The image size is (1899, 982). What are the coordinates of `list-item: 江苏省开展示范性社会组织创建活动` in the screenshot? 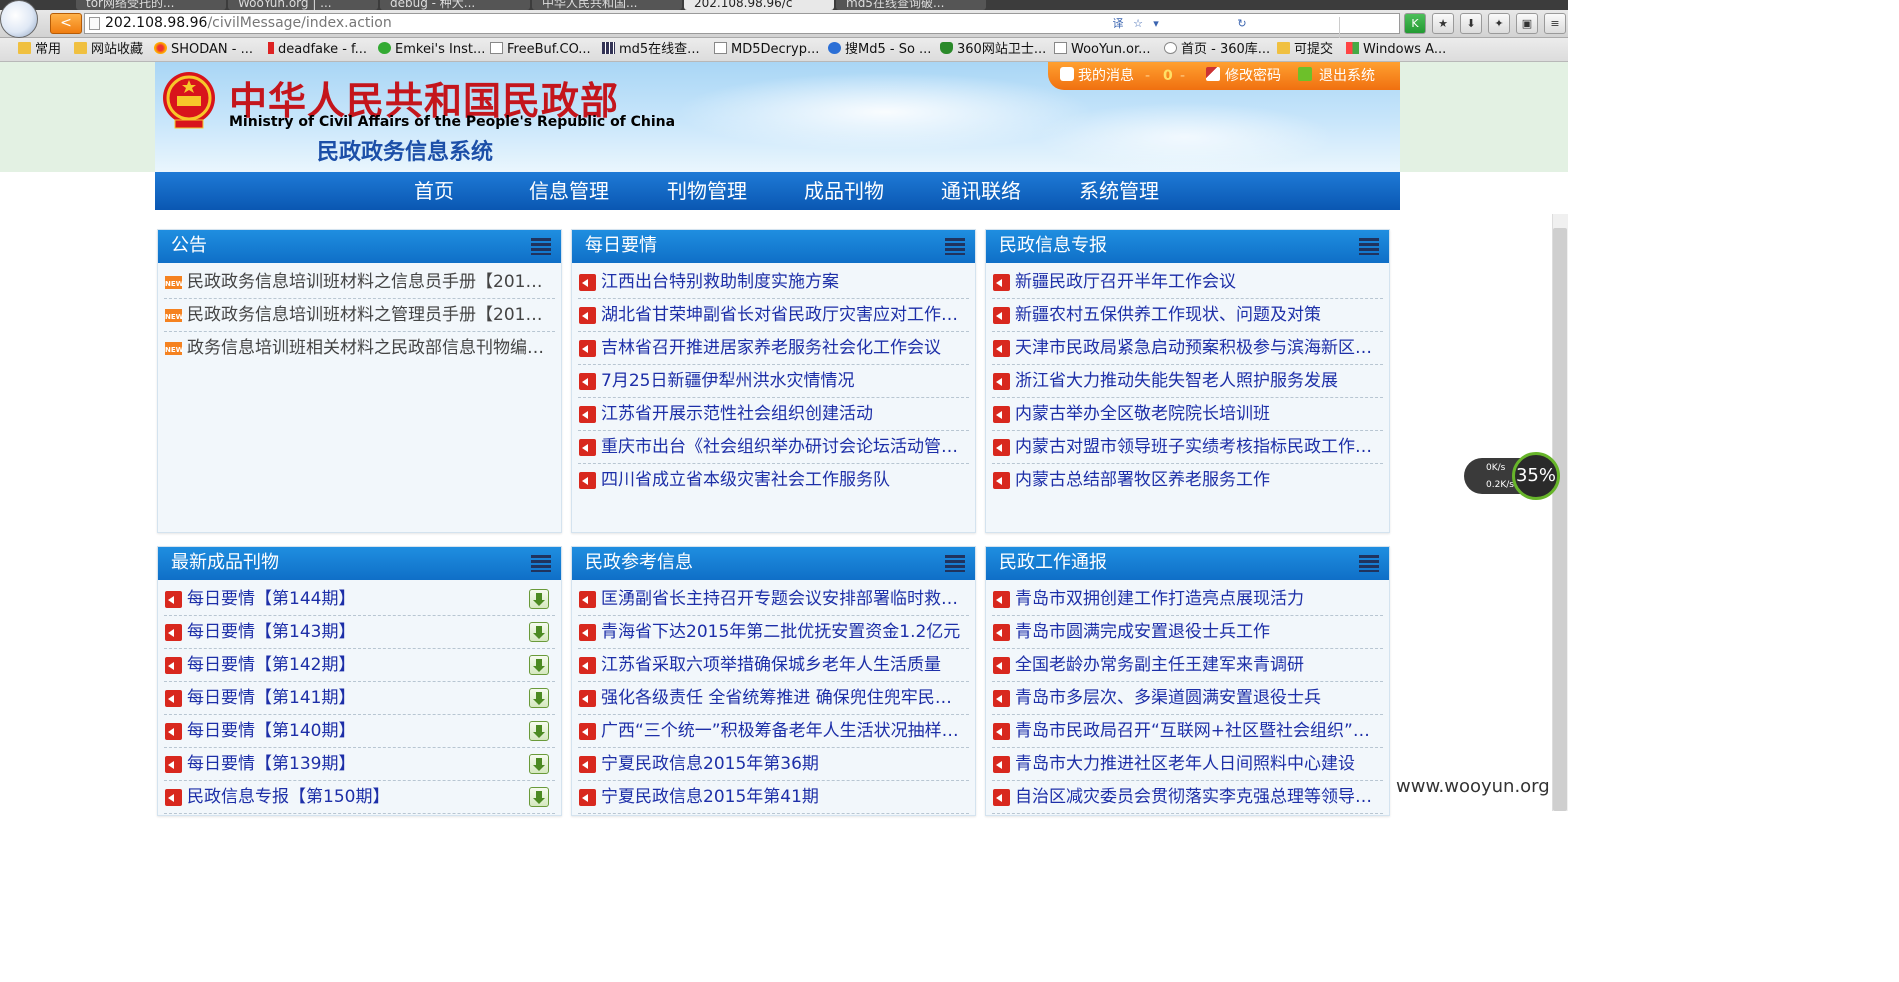 It's located at (773, 414).